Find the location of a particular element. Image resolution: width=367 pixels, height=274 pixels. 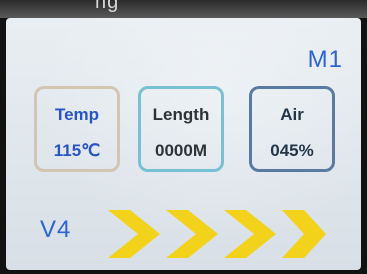

top-bezel-text: ng is located at coordinates (107, 6).